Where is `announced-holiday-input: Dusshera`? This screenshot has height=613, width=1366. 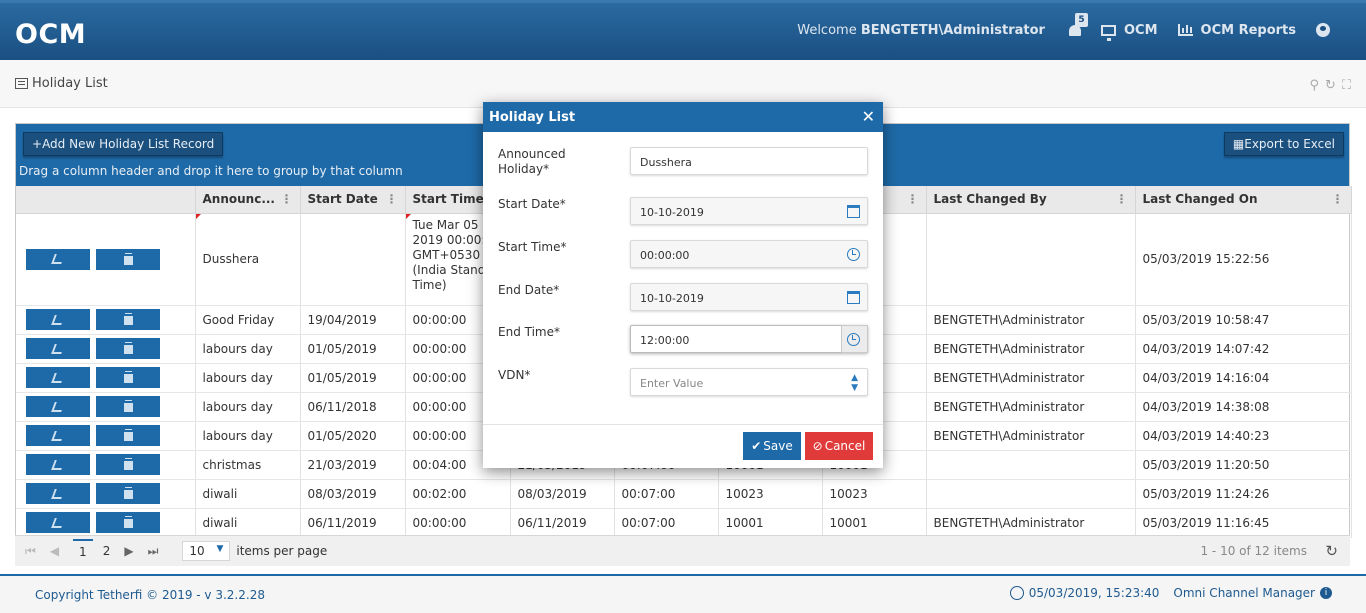
announced-holiday-input: Dusshera is located at coordinates (749, 161).